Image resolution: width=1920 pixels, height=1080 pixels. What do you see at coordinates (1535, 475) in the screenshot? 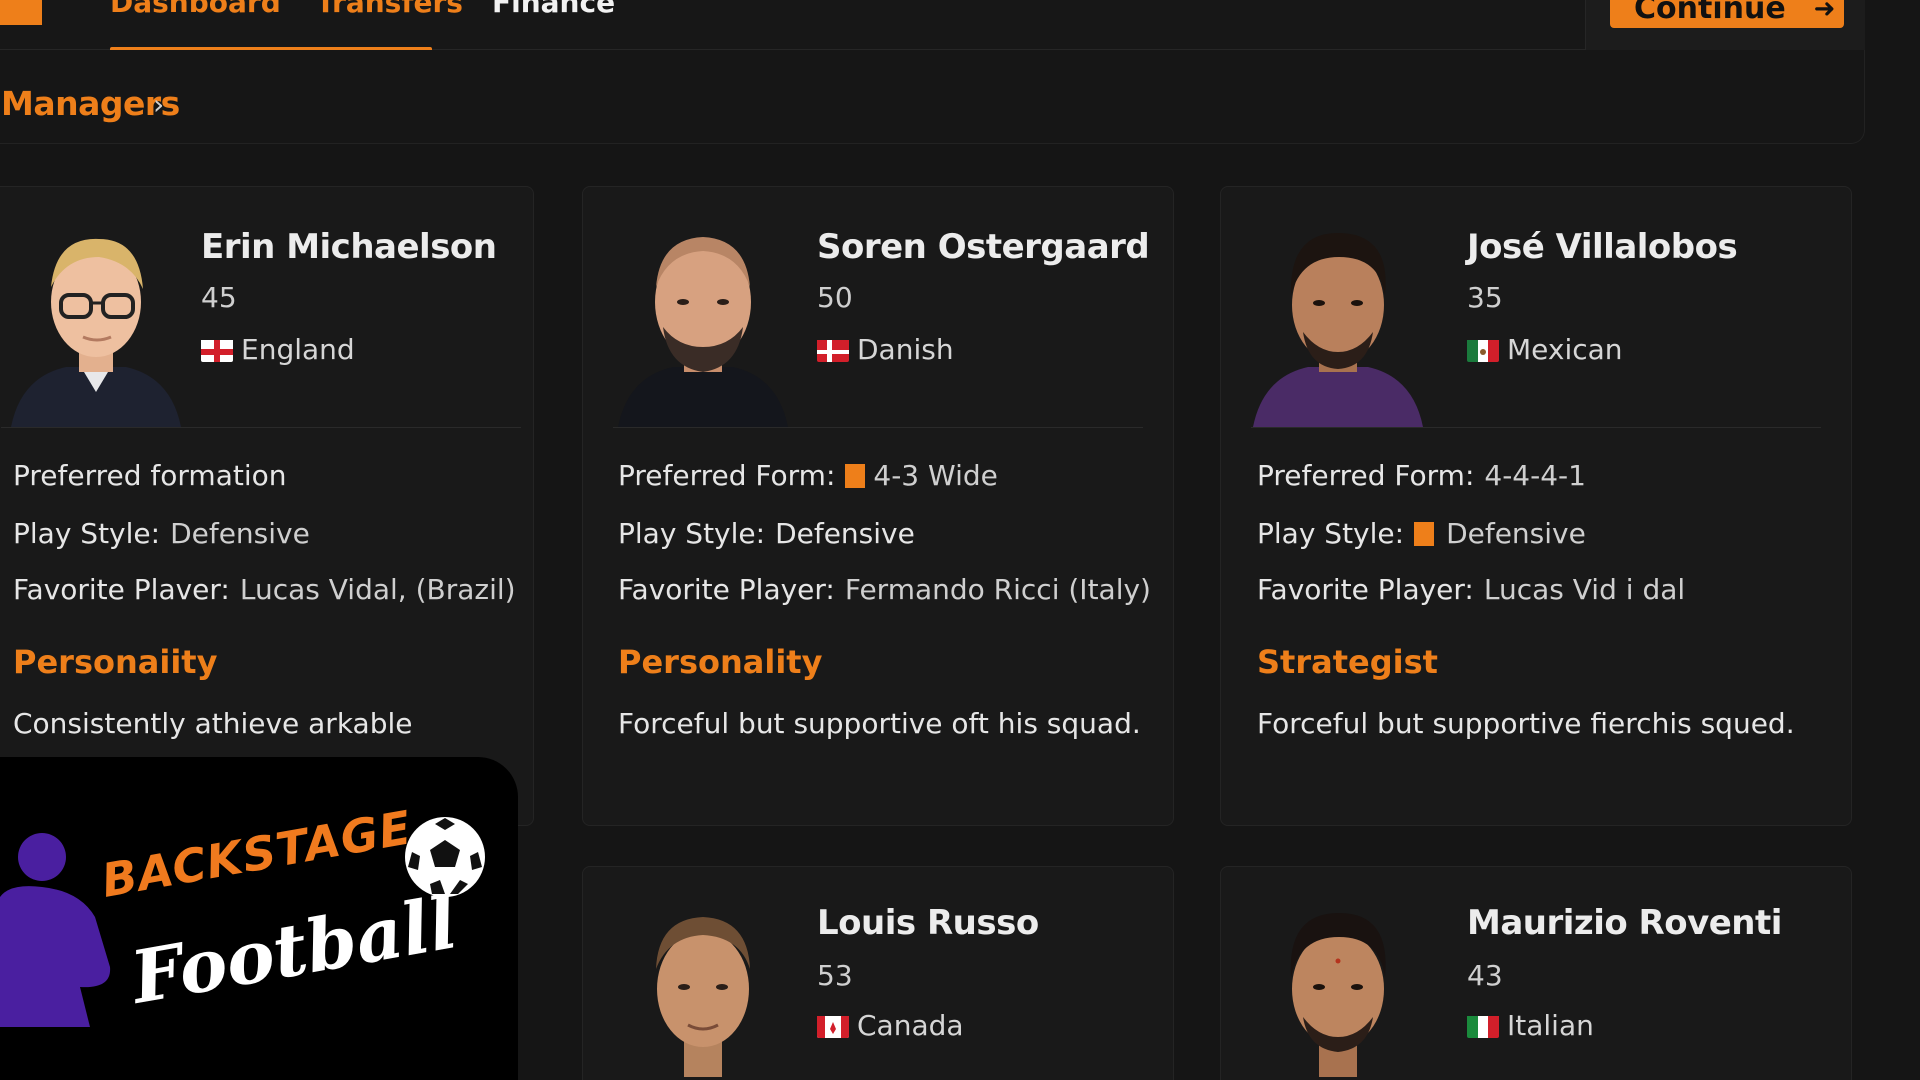
I see `formation-value: 4-4-4-1` at bounding box center [1535, 475].